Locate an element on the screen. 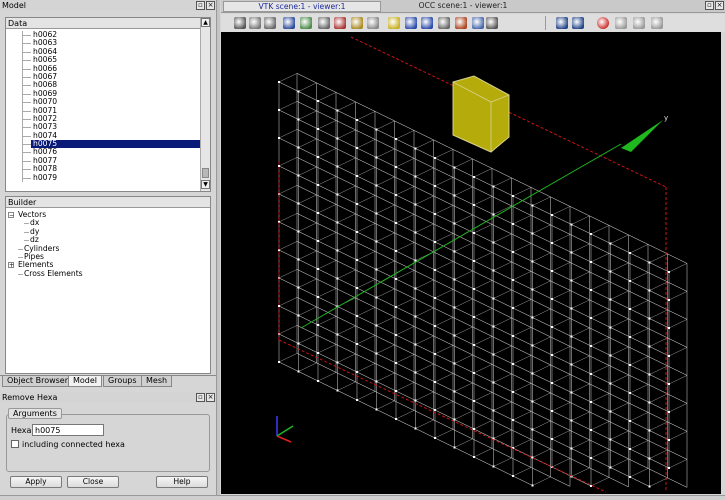 The width and height of the screenshot is (725, 500). mode-3d-icon is located at coordinates (578, 23).